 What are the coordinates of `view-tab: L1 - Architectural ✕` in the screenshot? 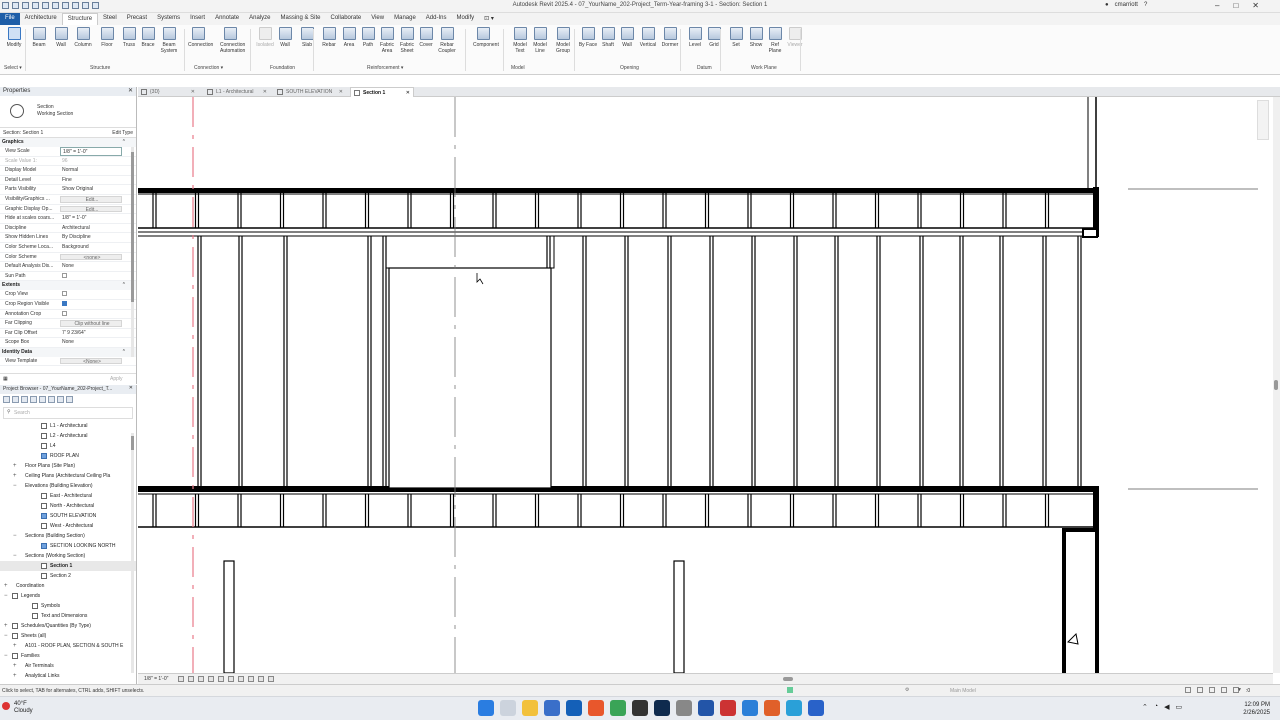 It's located at (237, 92).